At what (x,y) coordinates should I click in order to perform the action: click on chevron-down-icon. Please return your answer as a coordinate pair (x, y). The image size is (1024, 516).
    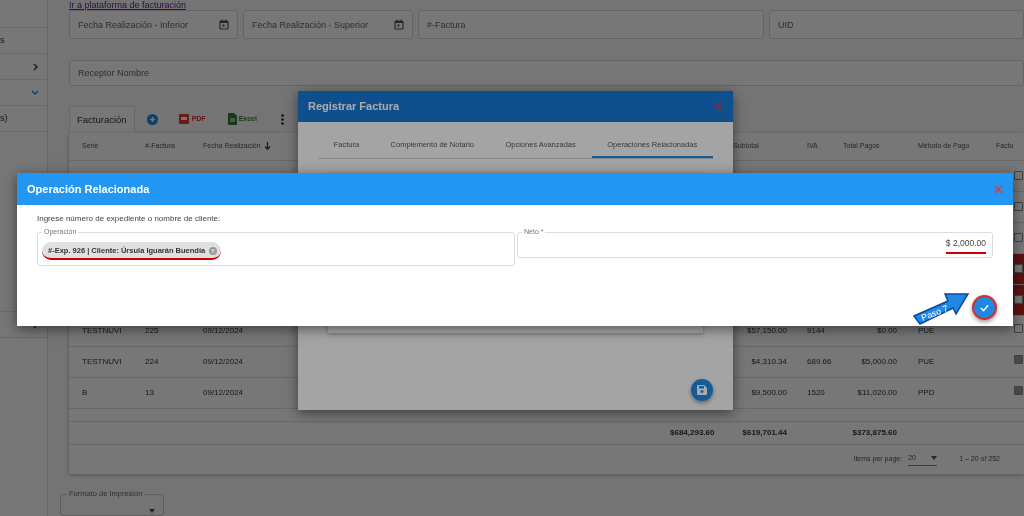
    Looking at the image, I should click on (35, 92).